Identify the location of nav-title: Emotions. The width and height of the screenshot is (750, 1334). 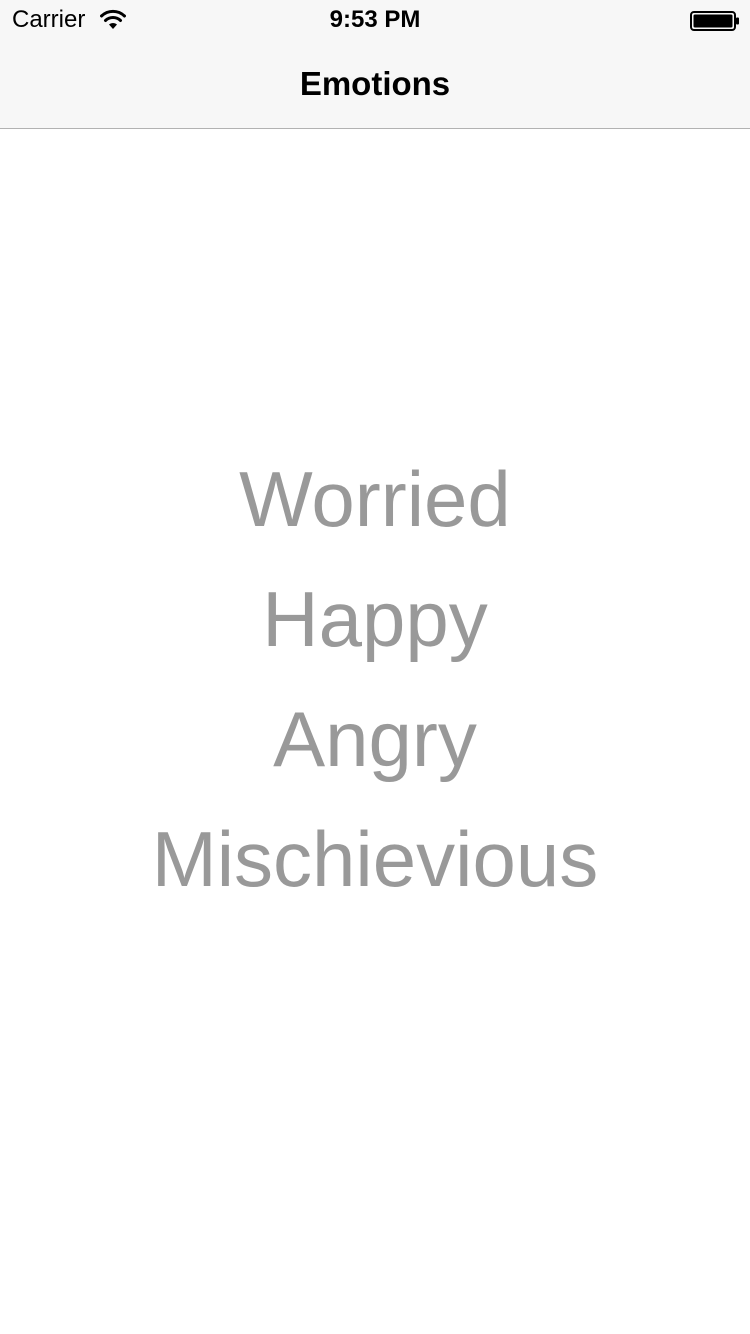
(375, 83).